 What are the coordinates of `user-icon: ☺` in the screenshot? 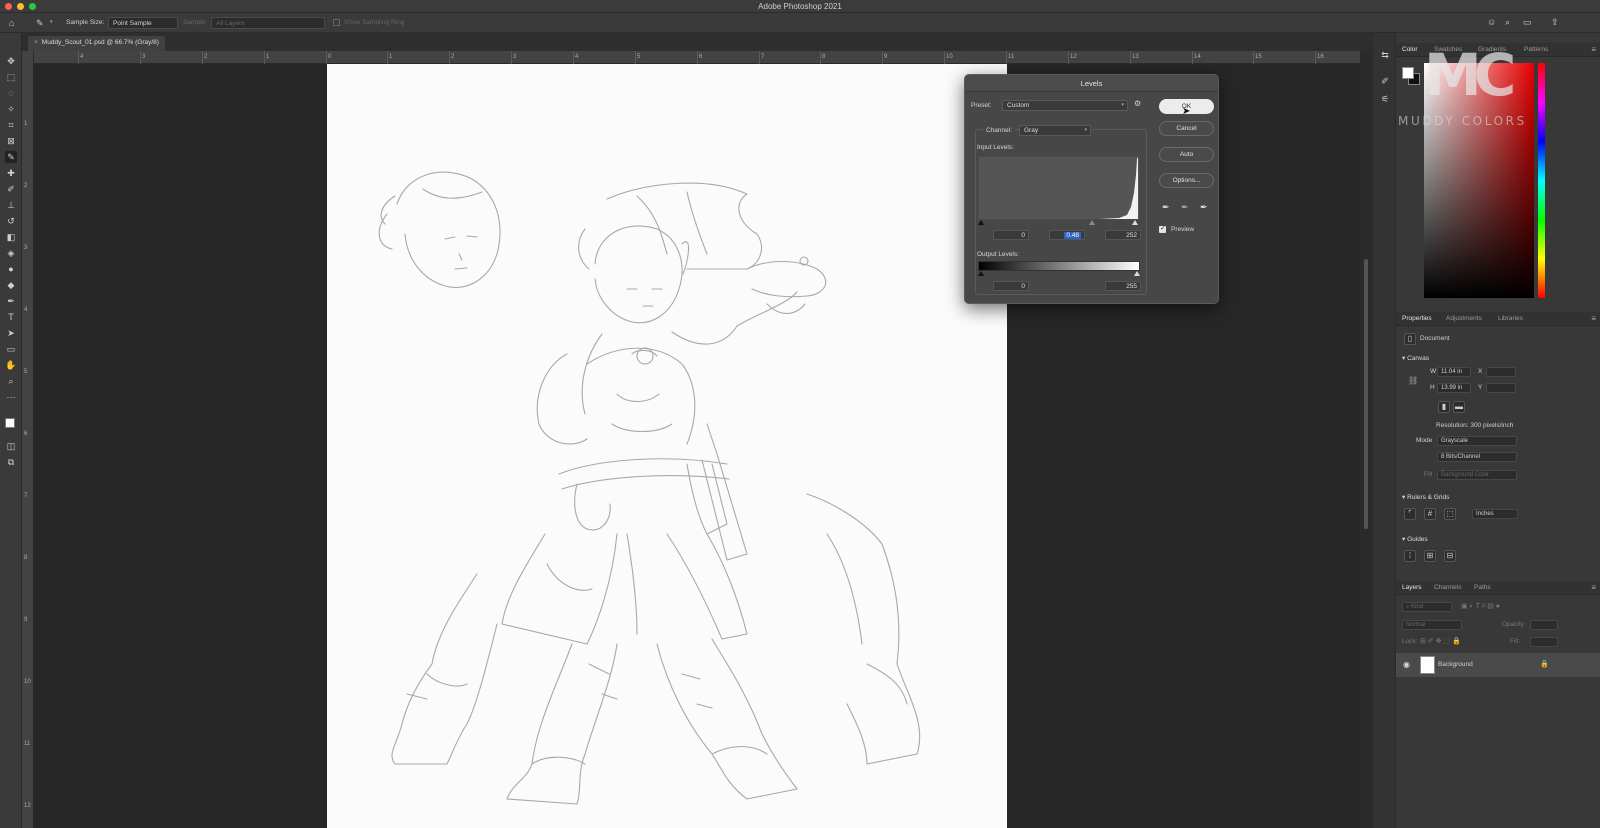 It's located at (1491, 22).